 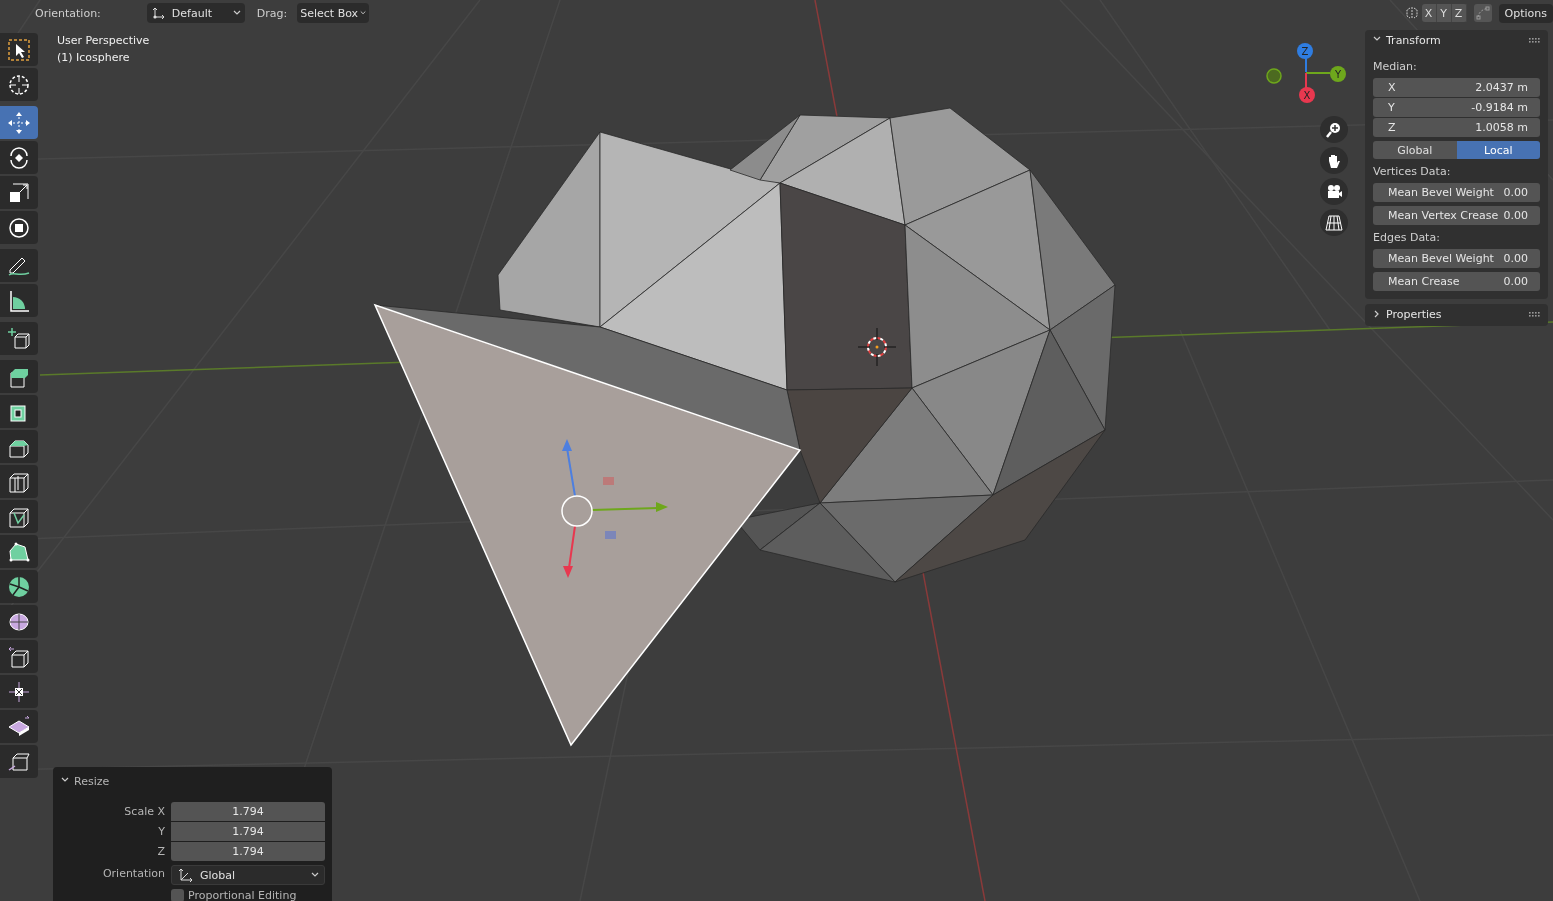 I want to click on number-field: Z 1.0058 m, so click(x=1456, y=127).